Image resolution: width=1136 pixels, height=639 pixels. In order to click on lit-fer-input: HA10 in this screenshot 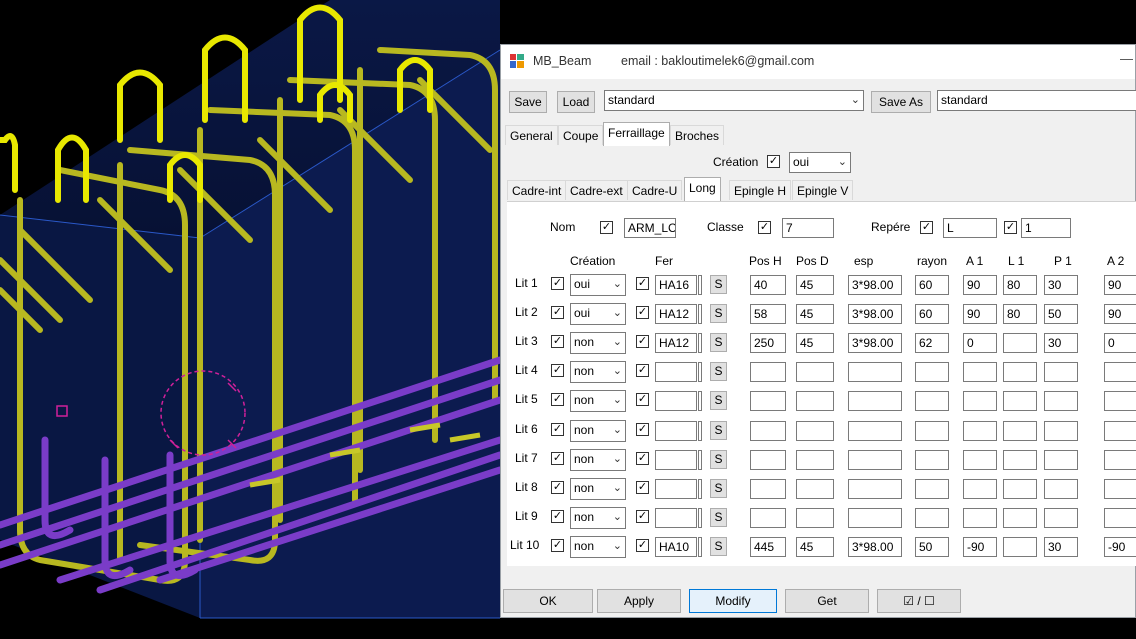, I will do `click(676, 547)`.